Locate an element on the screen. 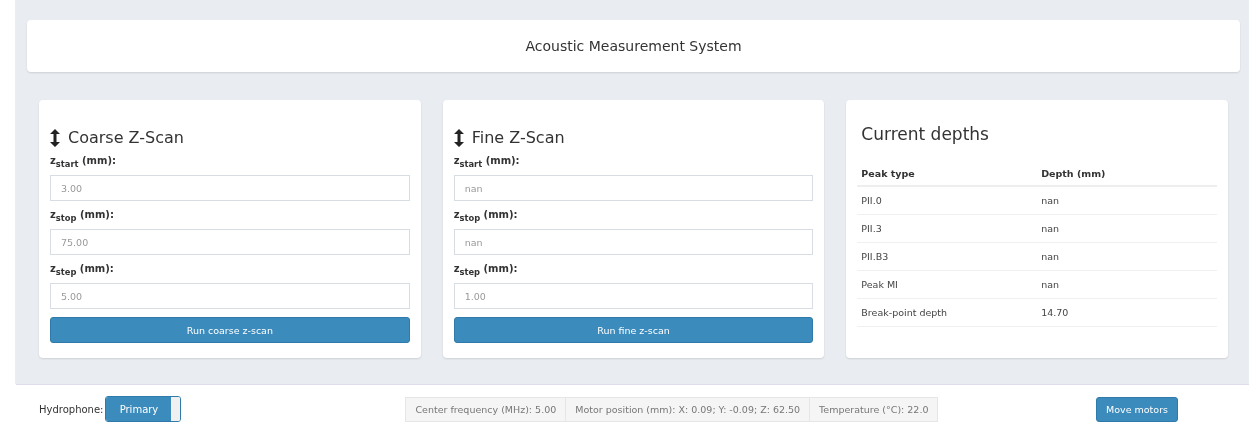  run-scan-button: Run coarse z-scan is located at coordinates (230, 330).